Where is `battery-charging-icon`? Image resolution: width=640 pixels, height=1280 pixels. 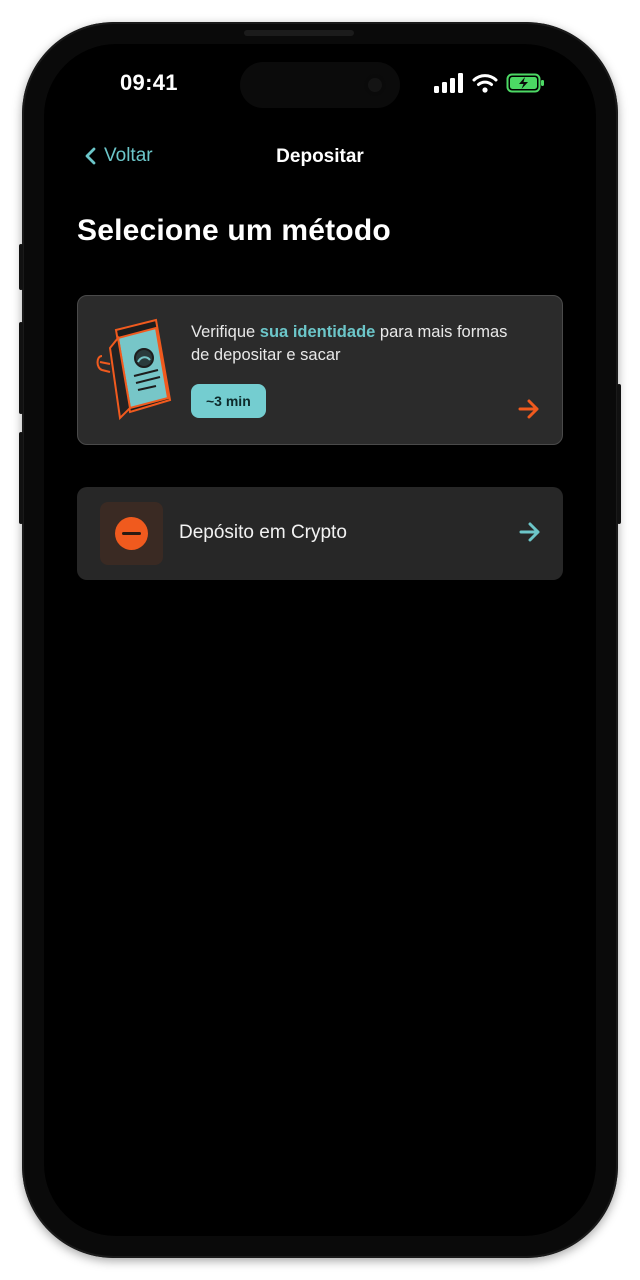 battery-charging-icon is located at coordinates (525, 83).